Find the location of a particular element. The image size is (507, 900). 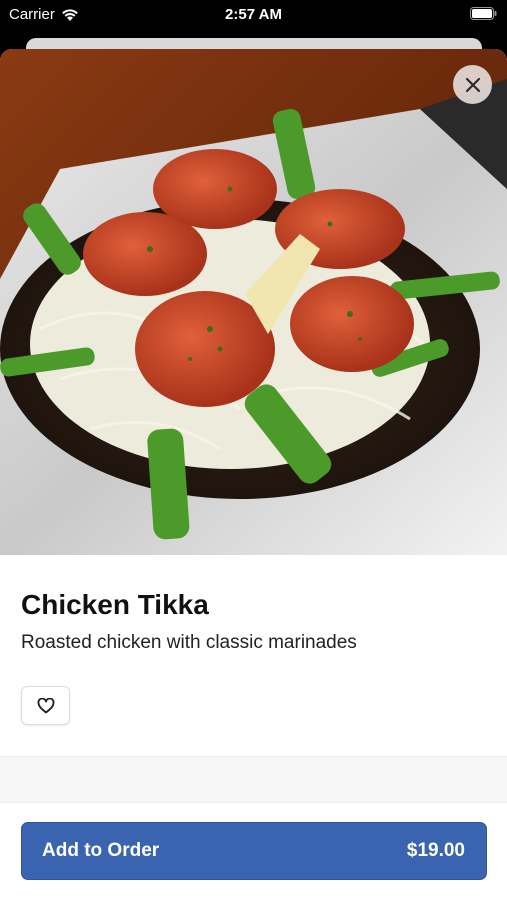

add-to-order-label: Add to Order is located at coordinates (101, 850).